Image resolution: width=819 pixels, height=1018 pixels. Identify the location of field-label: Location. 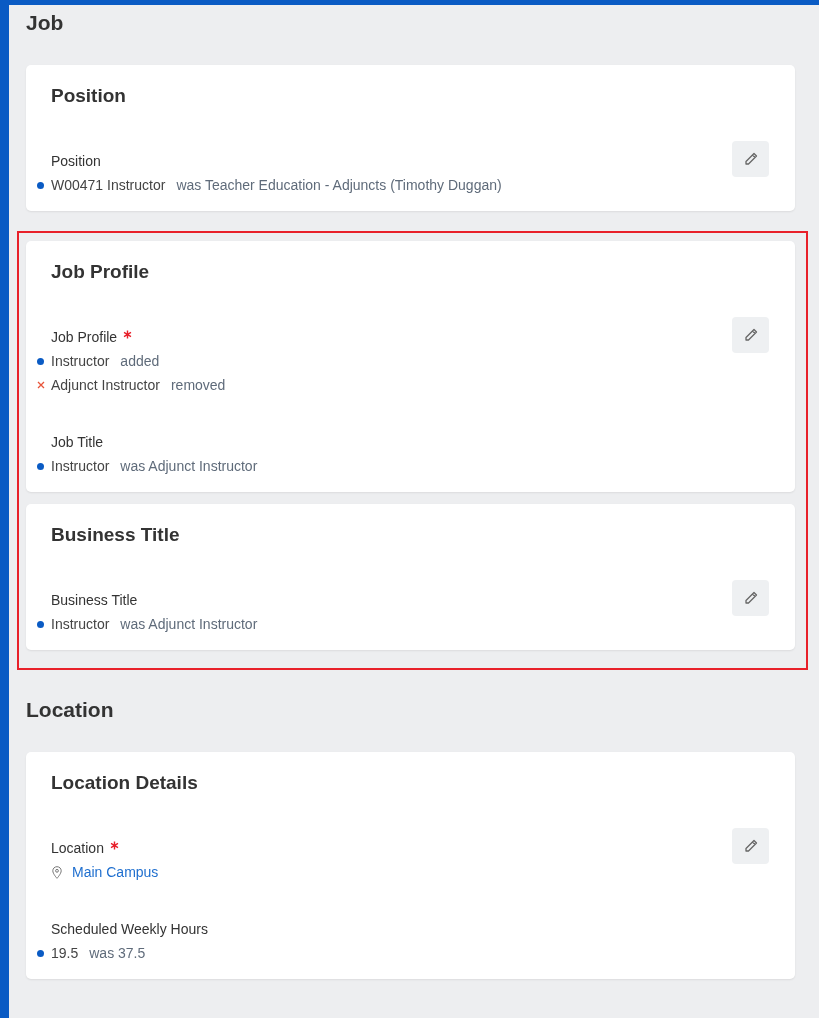
(77, 848).